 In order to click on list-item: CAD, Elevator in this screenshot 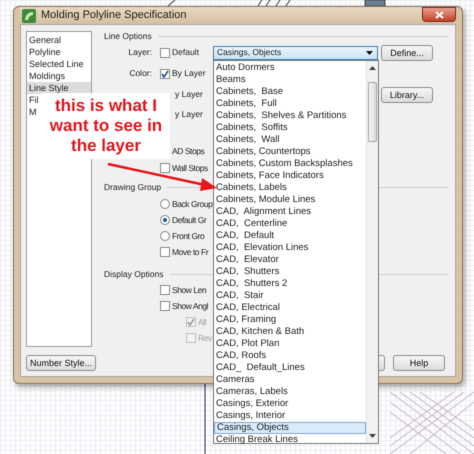, I will do `click(290, 260)`.